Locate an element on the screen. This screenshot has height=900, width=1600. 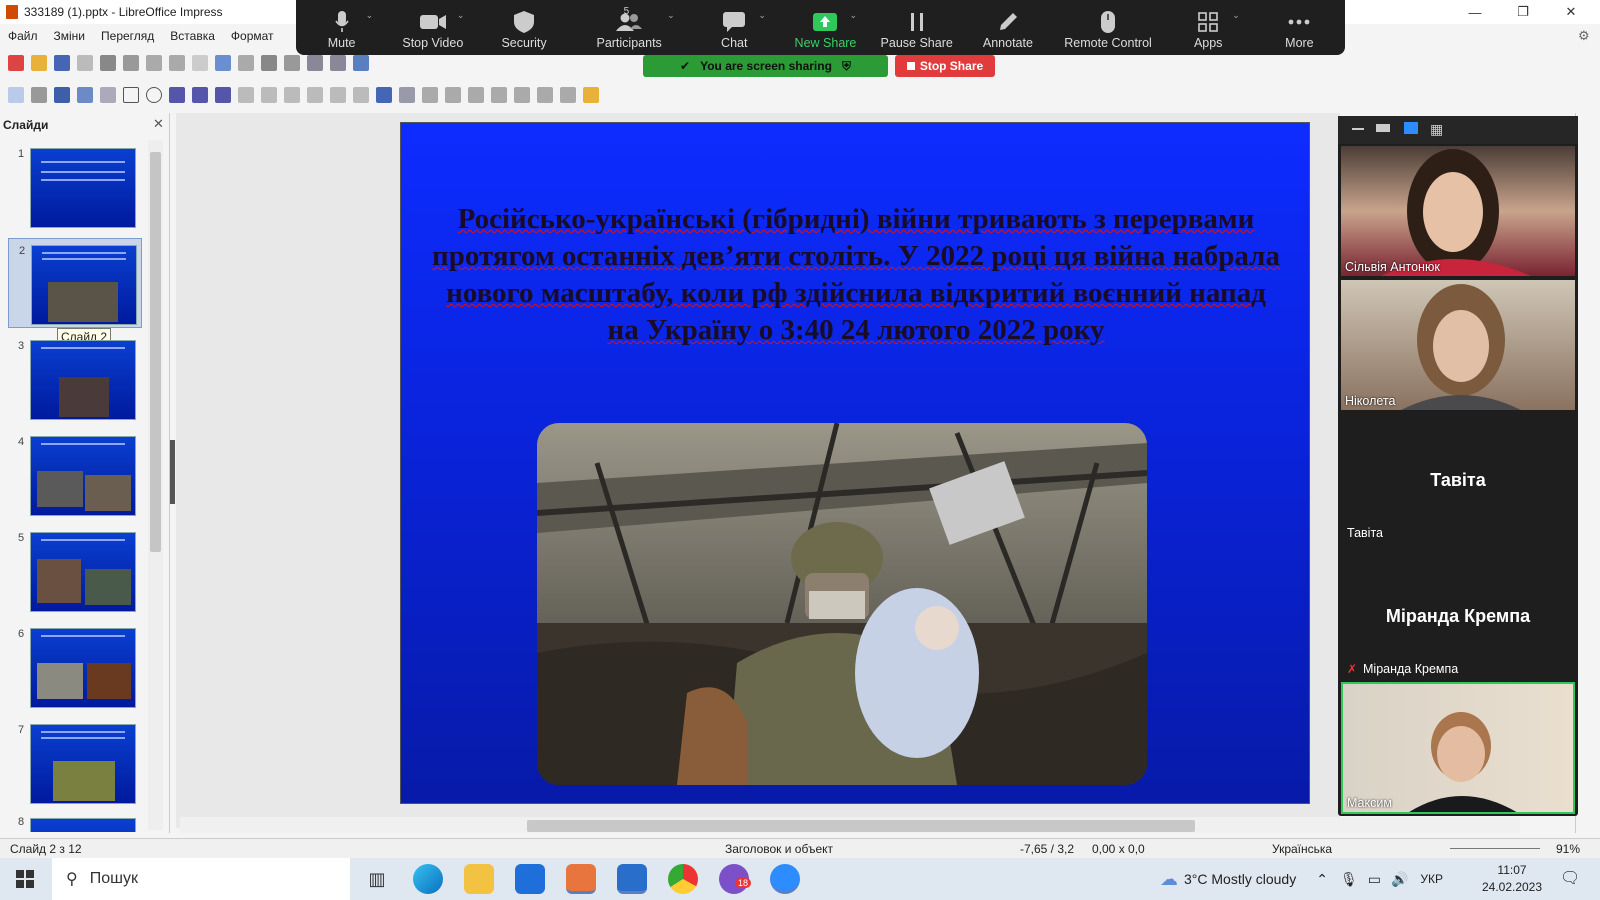
slide-thumbnail: 4 is located at coordinates (75, 475).